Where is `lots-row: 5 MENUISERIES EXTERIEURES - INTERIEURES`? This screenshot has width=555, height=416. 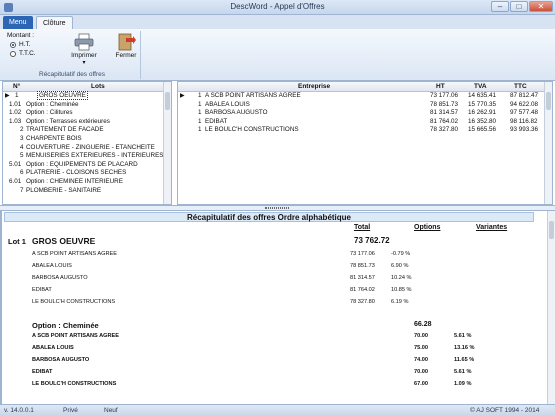
lots-row: 5 MENUISERIES EXTERIEURES - INTERIEURES is located at coordinates (87, 156).